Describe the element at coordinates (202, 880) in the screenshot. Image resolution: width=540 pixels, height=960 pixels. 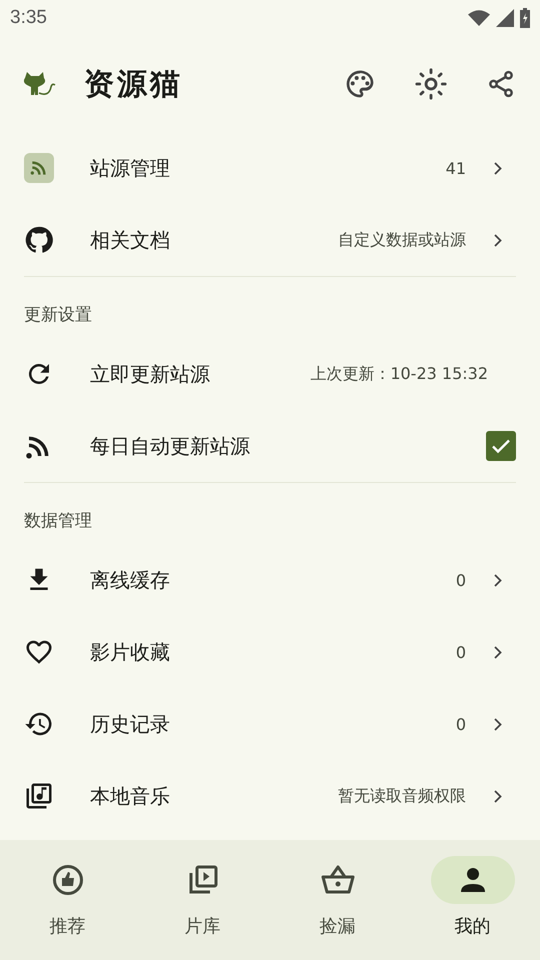
I see `video-library-icon` at that location.